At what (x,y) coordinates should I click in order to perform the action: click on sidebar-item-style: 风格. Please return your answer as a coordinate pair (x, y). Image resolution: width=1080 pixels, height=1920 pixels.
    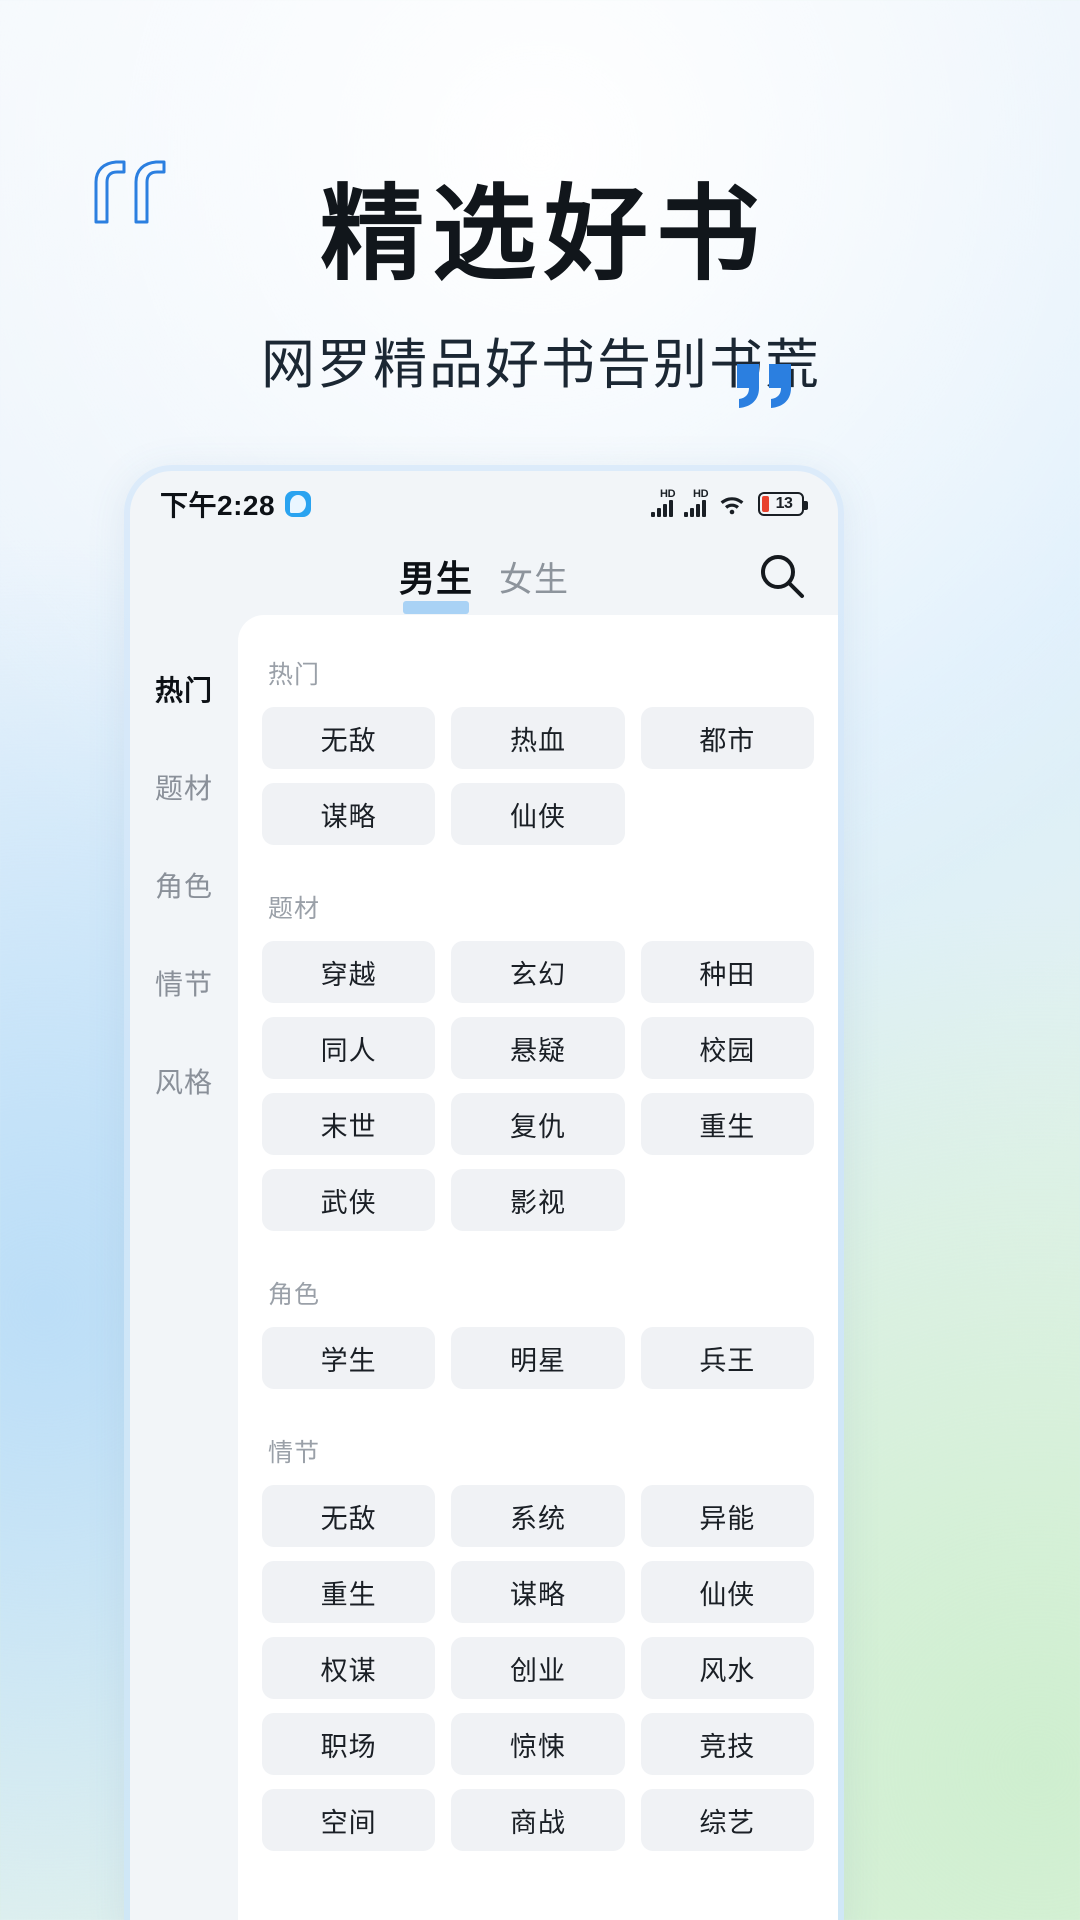
    Looking at the image, I should click on (184, 1080).